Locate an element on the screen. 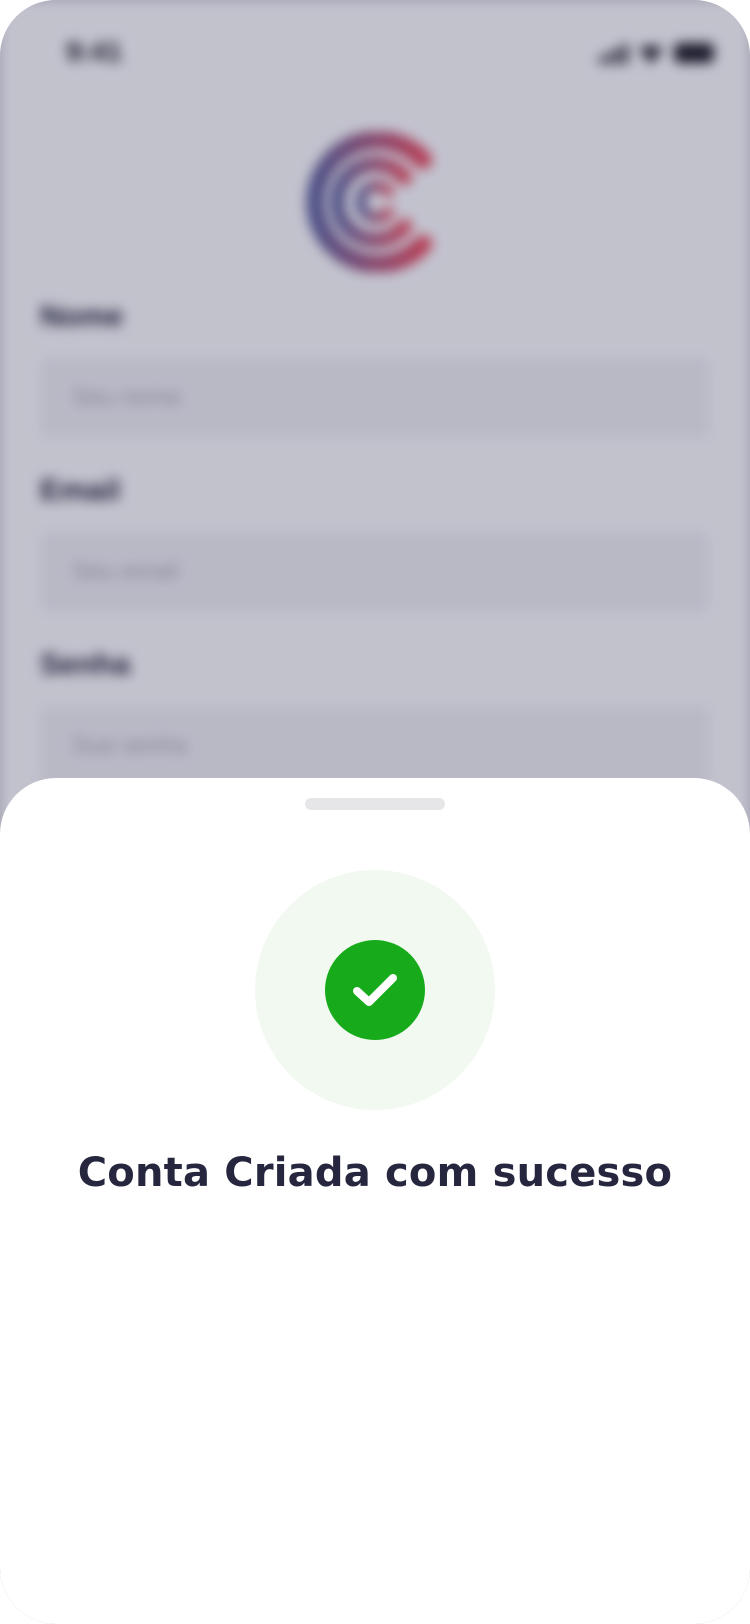 Image resolution: width=750 pixels, height=1624 pixels. success-title: Conta Criada com sucesso is located at coordinates (375, 1173).